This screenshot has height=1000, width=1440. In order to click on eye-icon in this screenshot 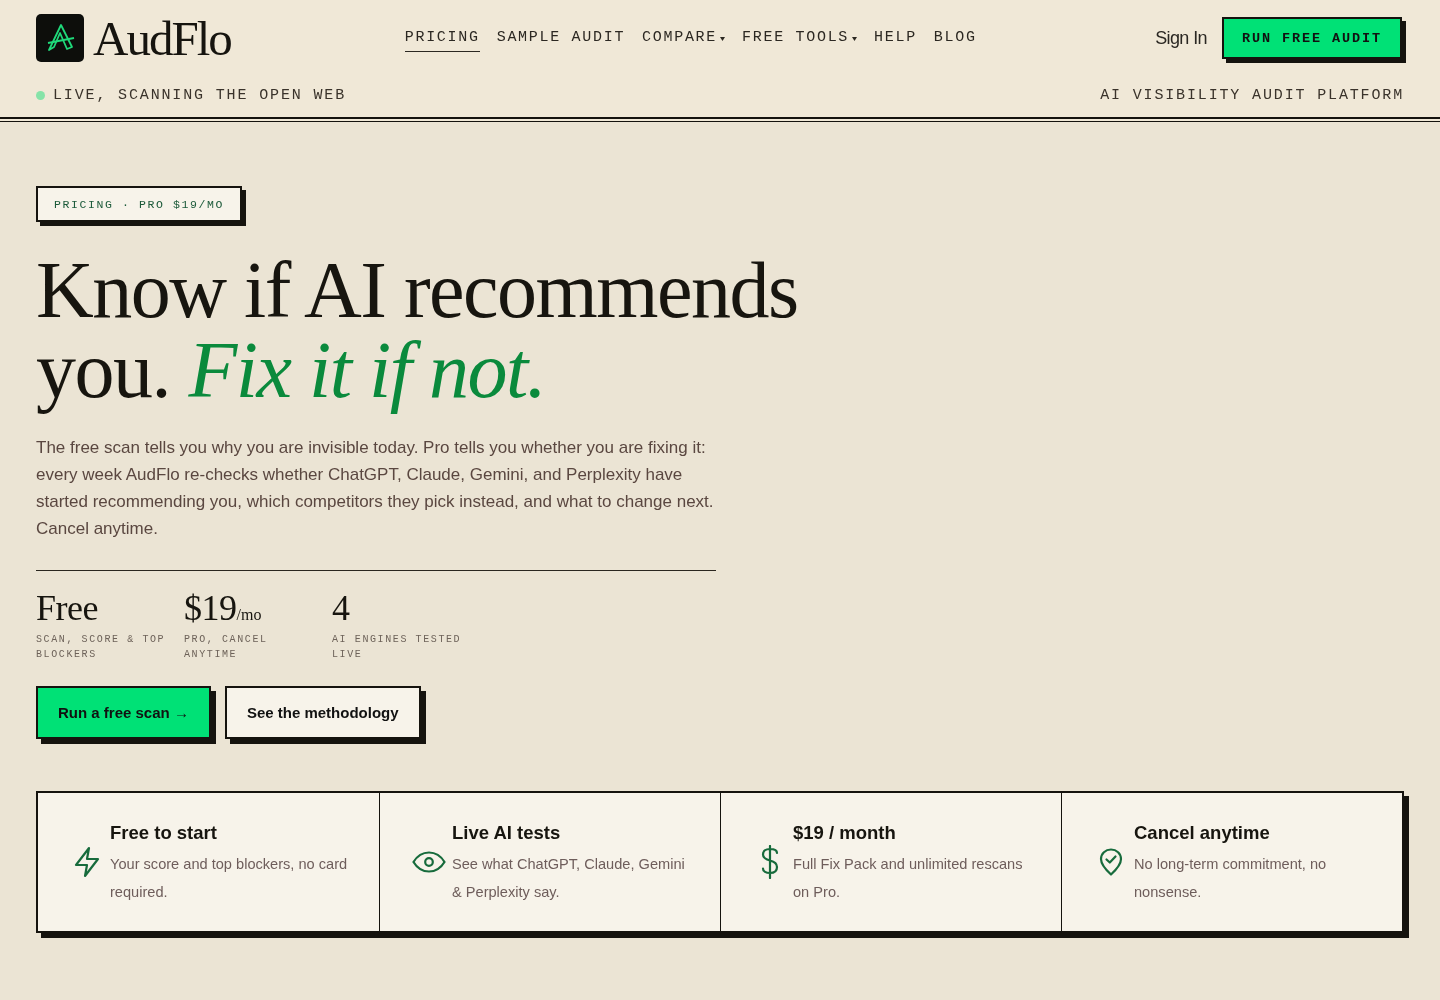, I will do `click(429, 862)`.